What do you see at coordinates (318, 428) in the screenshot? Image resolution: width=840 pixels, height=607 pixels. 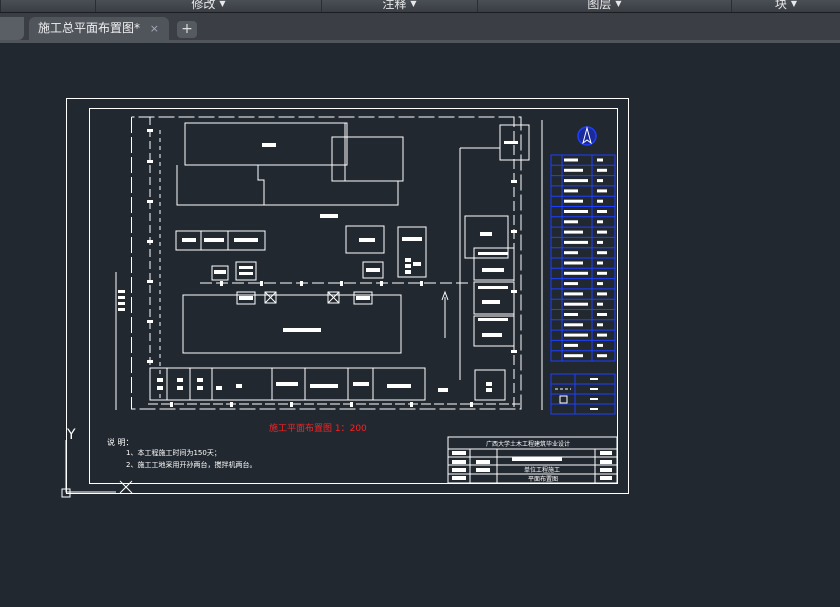 I see `plan-title: 施工平面布置图 1：200` at bounding box center [318, 428].